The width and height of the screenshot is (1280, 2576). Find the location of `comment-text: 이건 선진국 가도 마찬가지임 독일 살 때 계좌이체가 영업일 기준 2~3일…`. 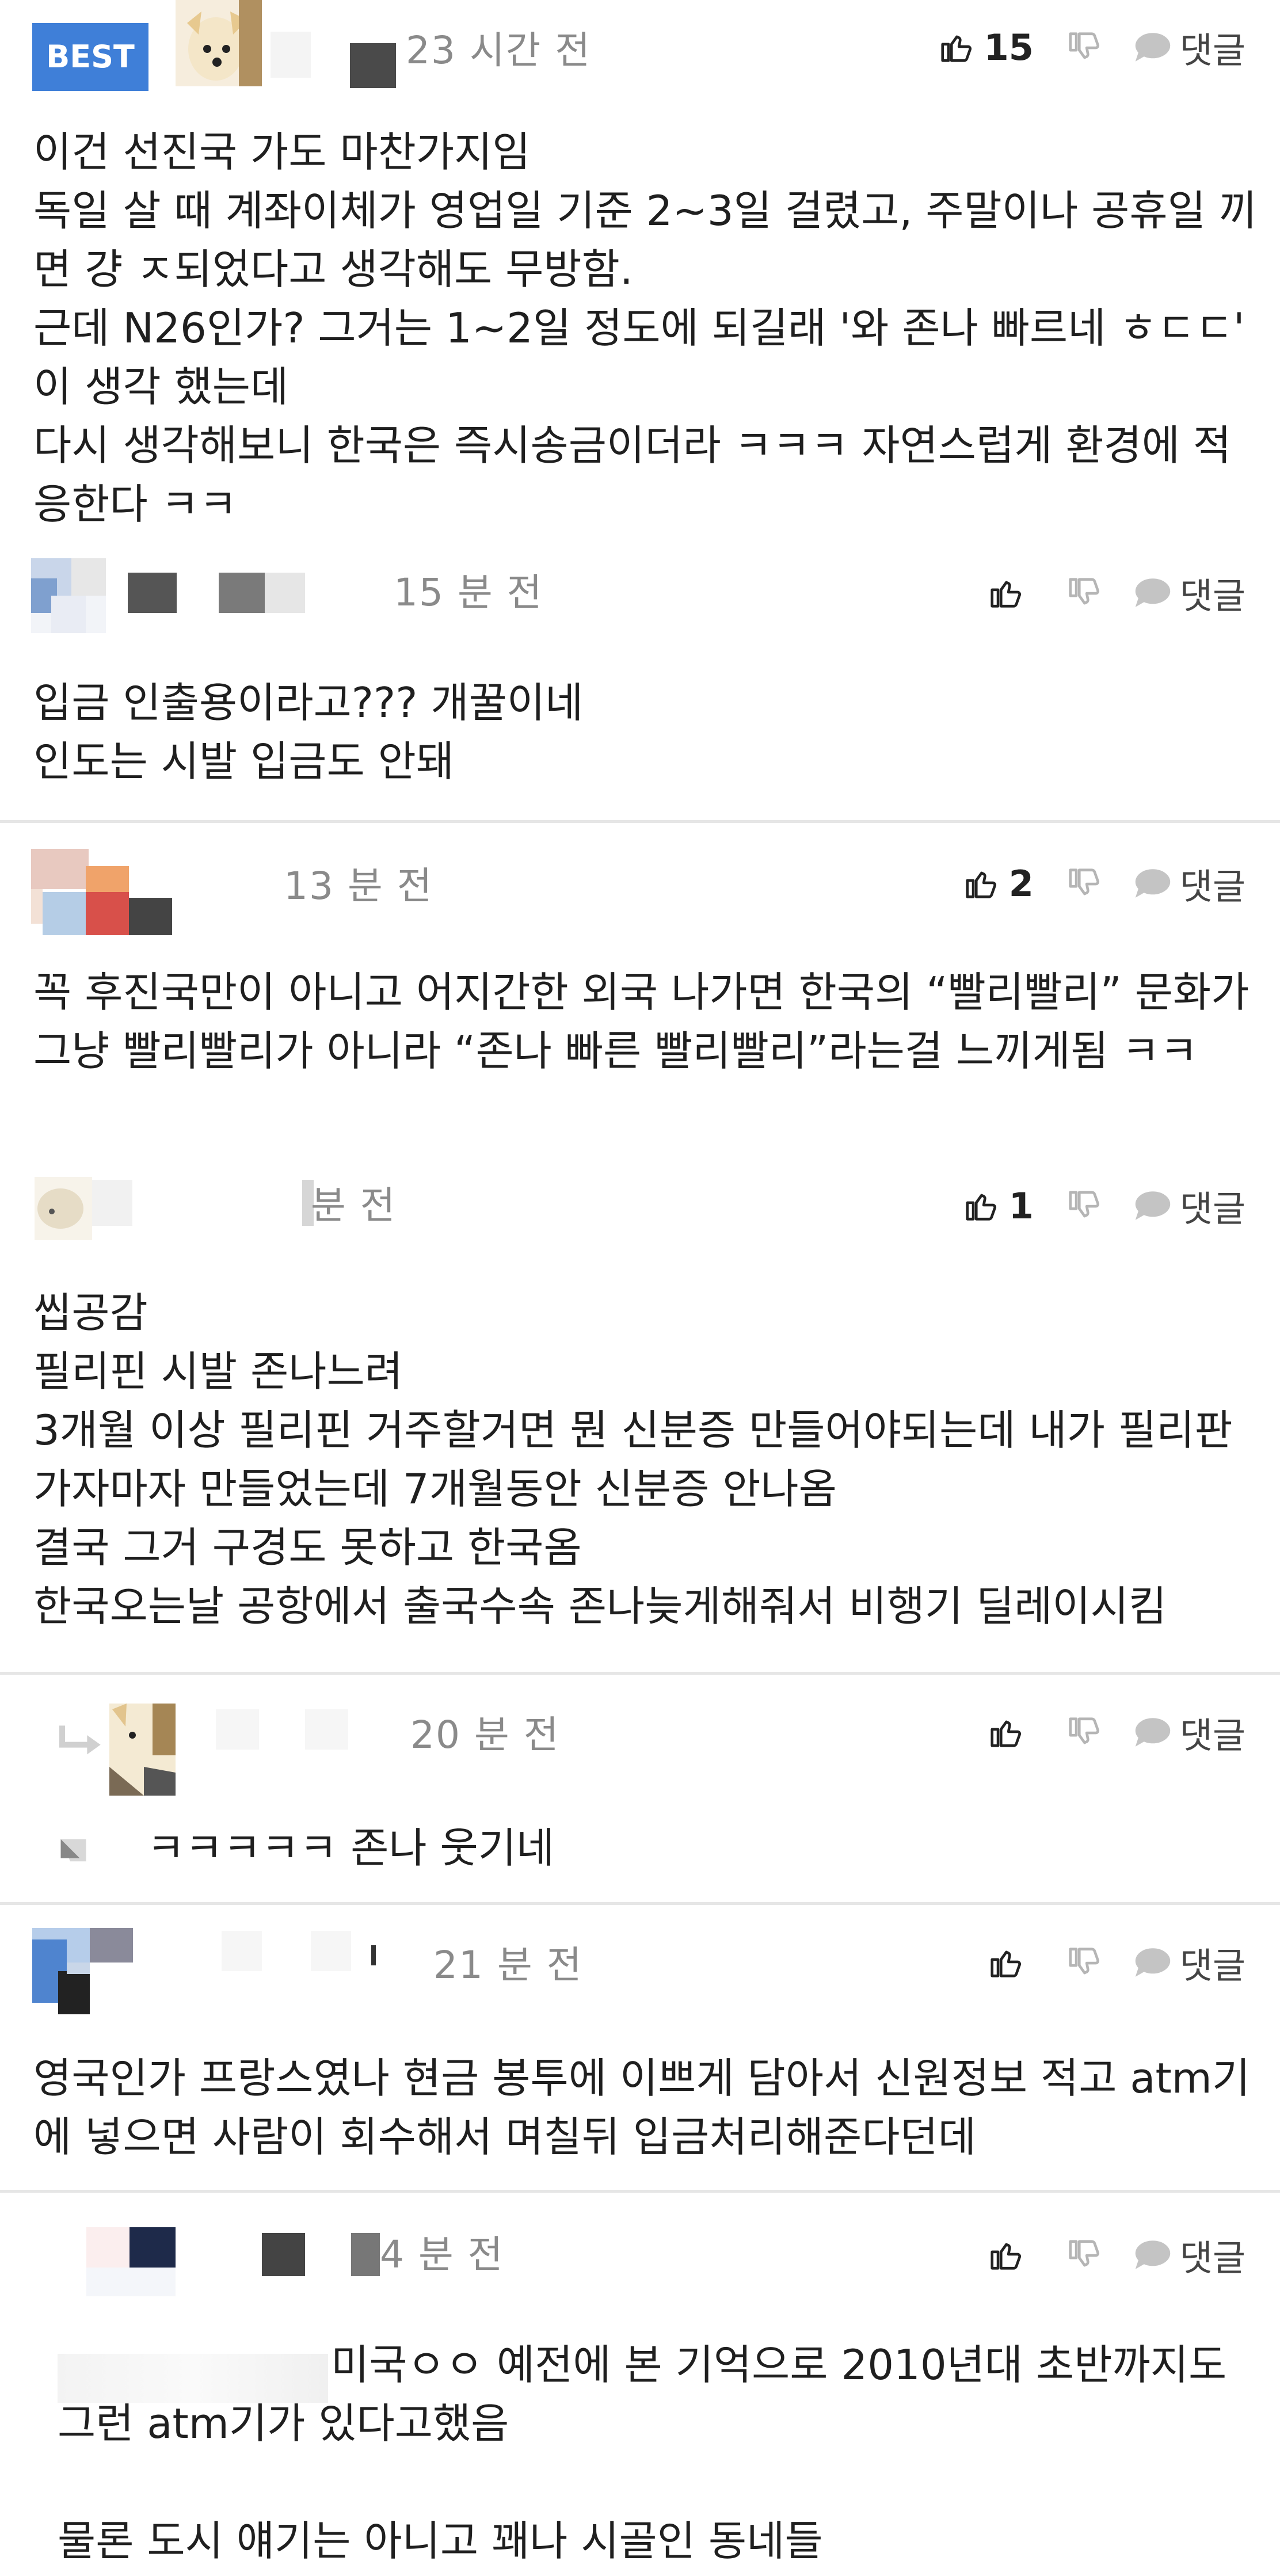

comment-text: 이건 선진국 가도 마찬가지임 독일 살 때 계좌이체가 영업일 기준 2~3일… is located at coordinates (645, 328).